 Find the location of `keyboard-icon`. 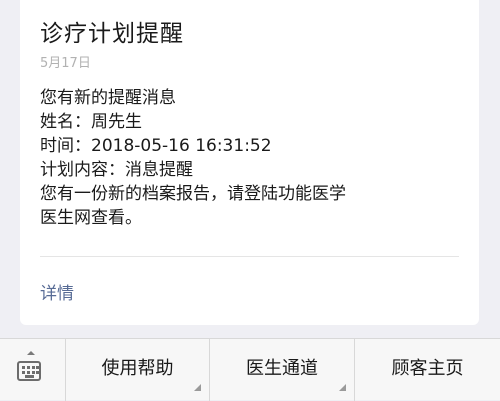

keyboard-icon is located at coordinates (29, 371).